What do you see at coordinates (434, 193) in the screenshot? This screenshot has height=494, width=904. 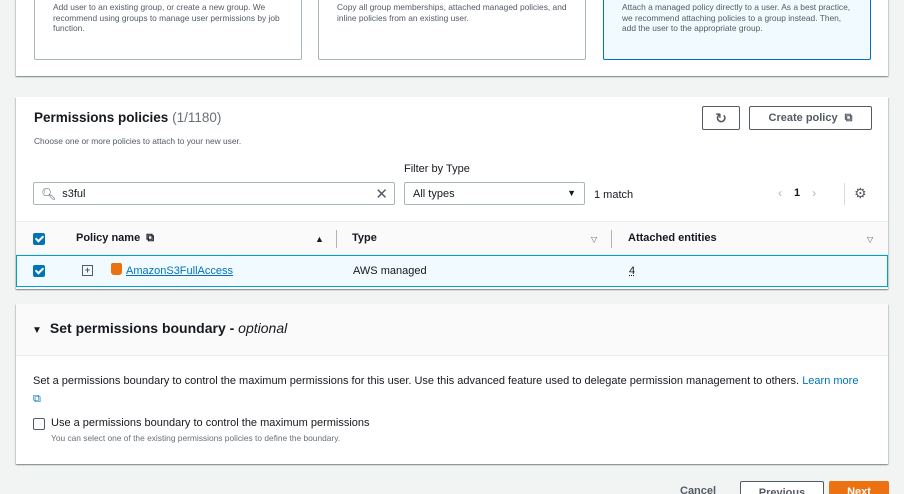 I see `filter-type-value: All types` at bounding box center [434, 193].